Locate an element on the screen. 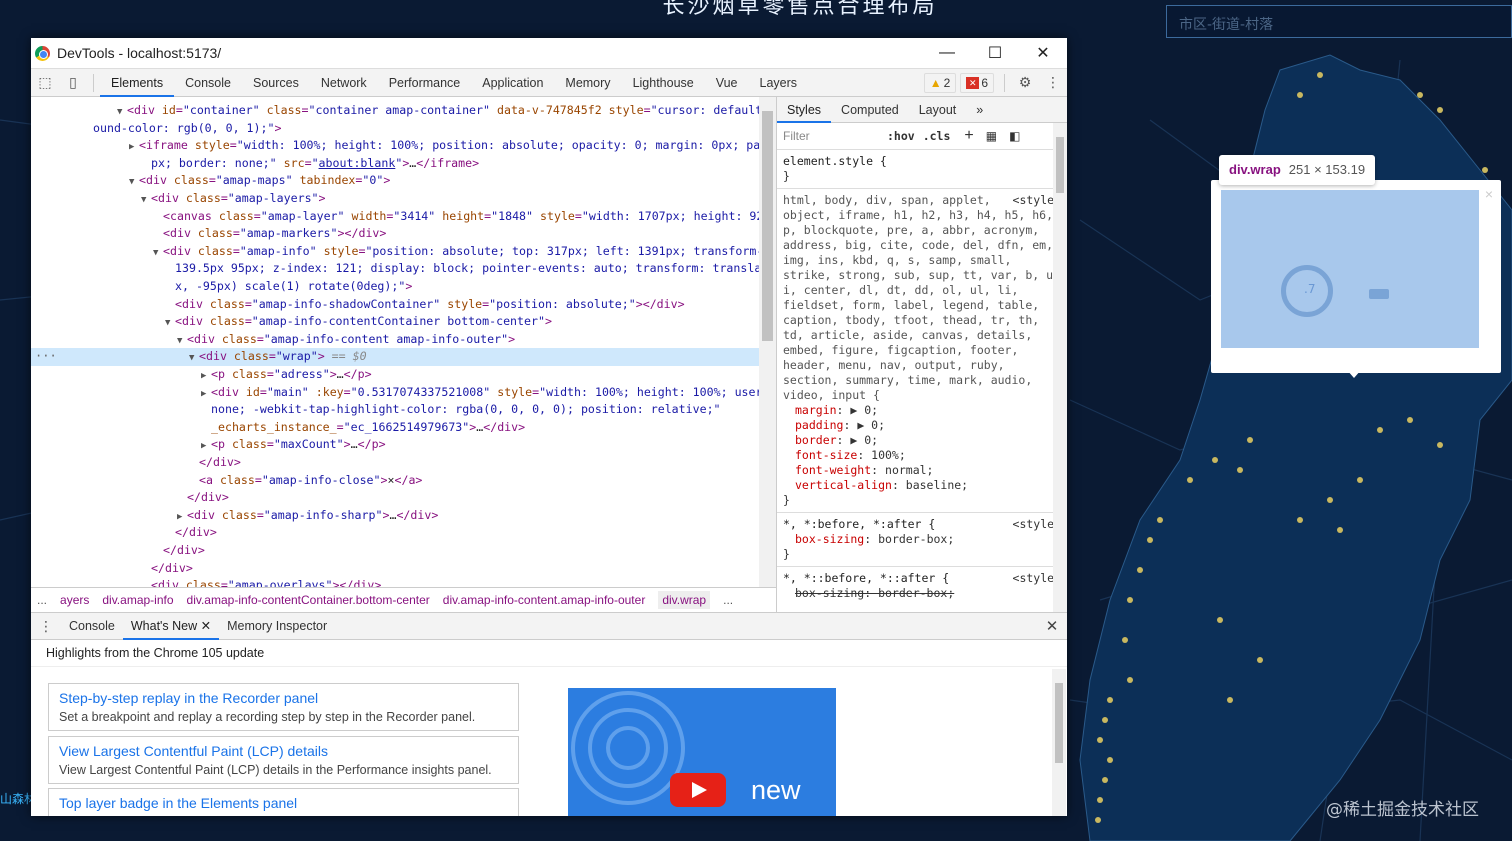  more-options-icon: ⋮ is located at coordinates (1053, 82).